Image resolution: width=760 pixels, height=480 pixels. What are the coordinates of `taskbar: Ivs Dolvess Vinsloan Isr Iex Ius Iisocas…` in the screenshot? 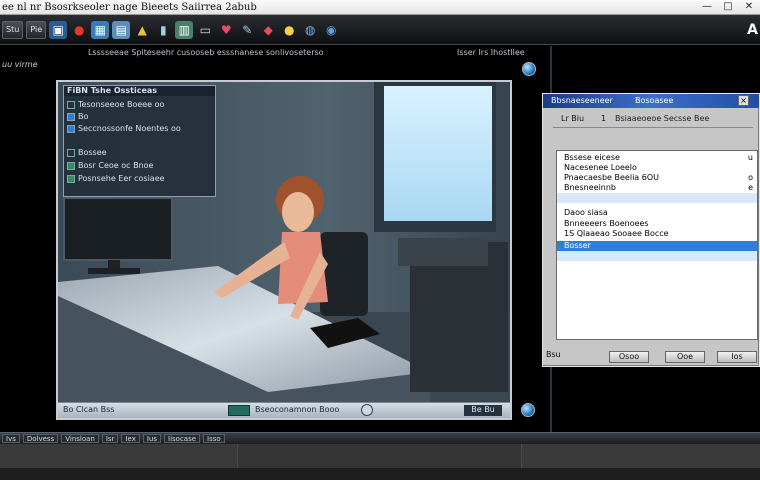 It's located at (380, 438).